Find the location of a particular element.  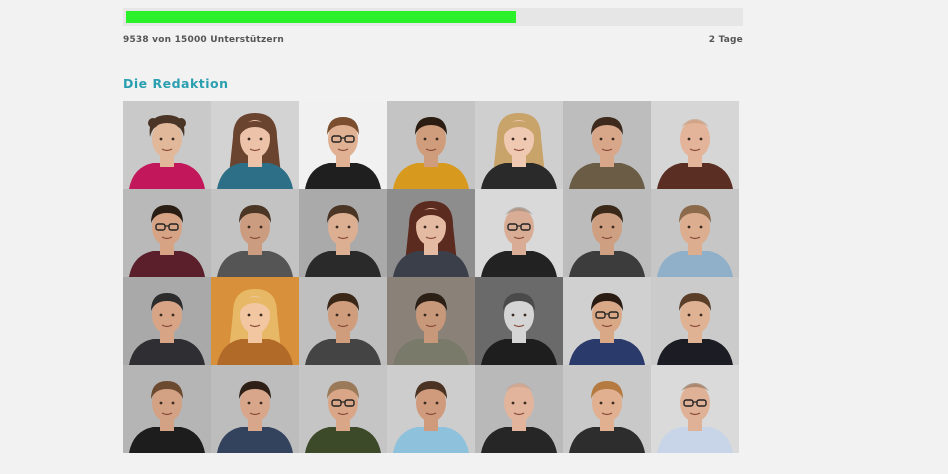

supporters-count: 9538 von 15000 Unterstützern is located at coordinates (203, 40).